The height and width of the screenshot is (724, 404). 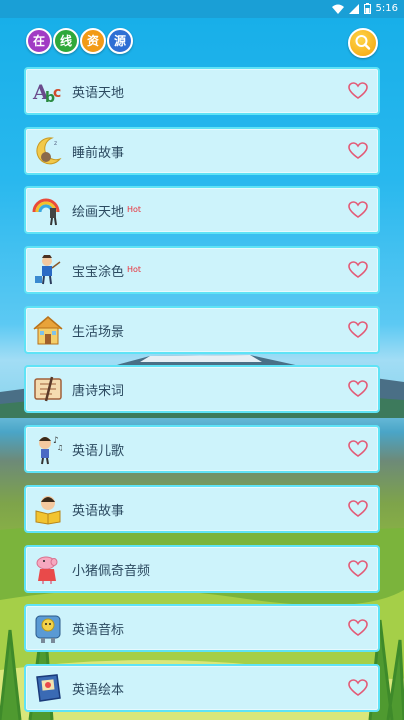 I want to click on item-label: 唐诗宋词, so click(x=98, y=392).